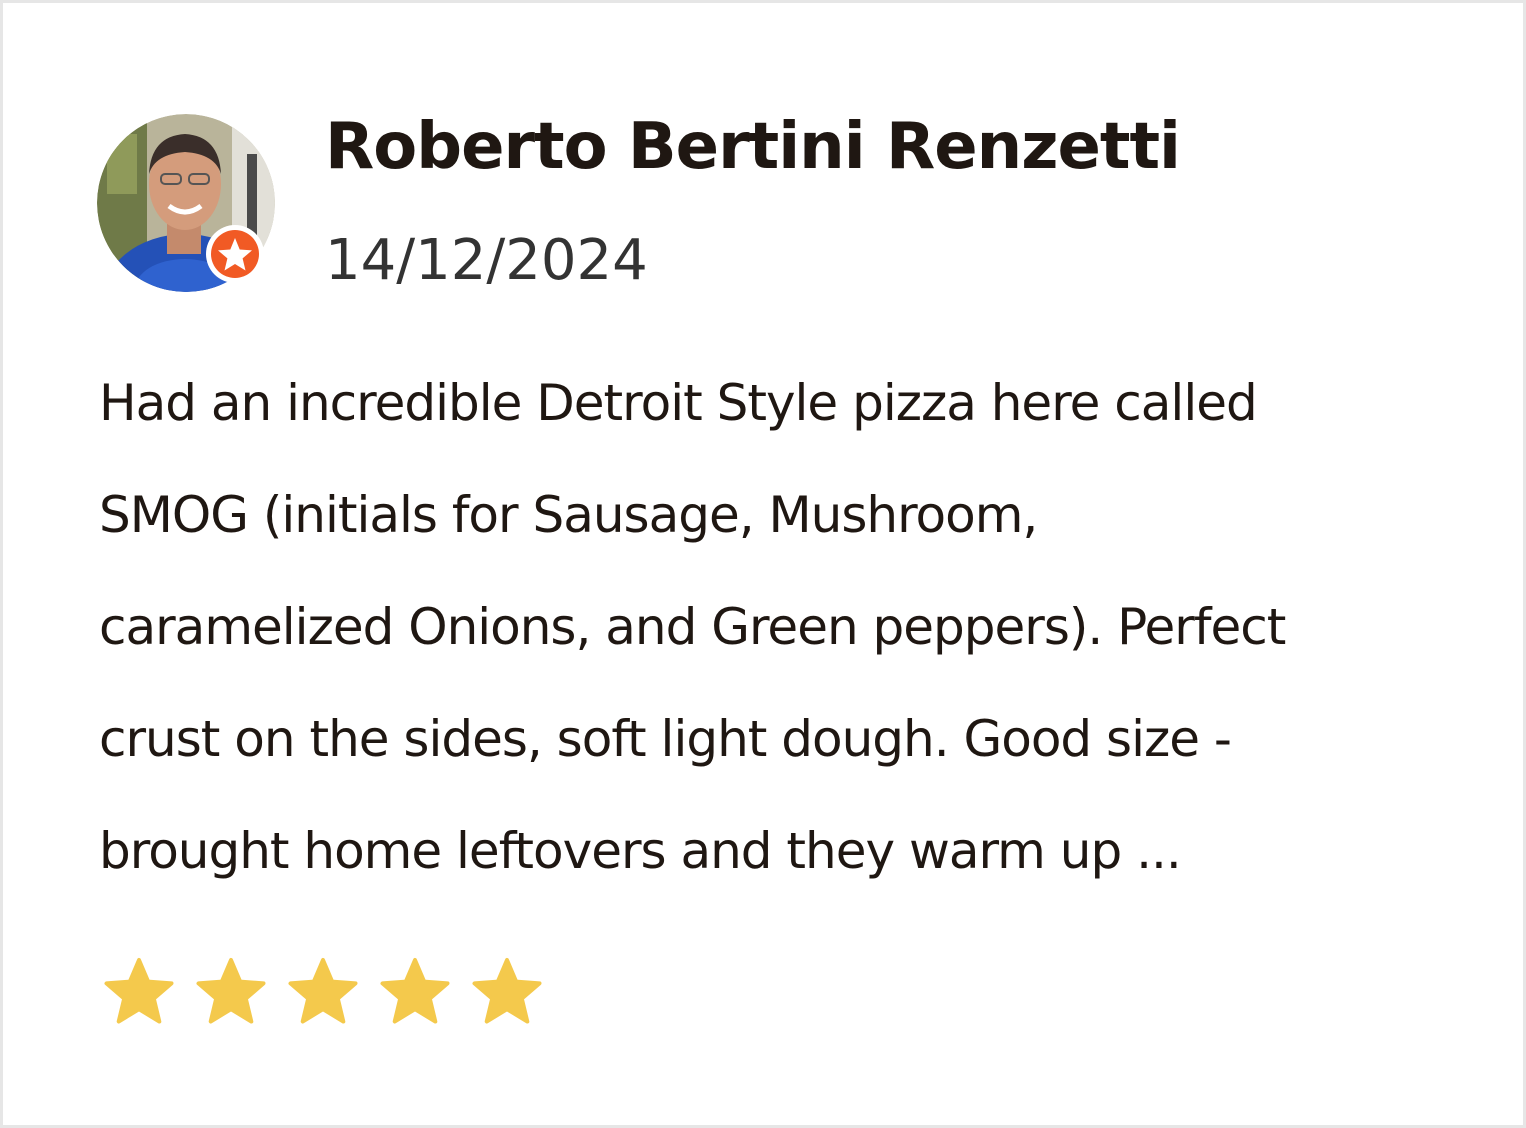 The width and height of the screenshot is (1526, 1128). What do you see at coordinates (753, 147) in the screenshot?
I see `reviewer-name: Roberto Bertini Renzetti` at bounding box center [753, 147].